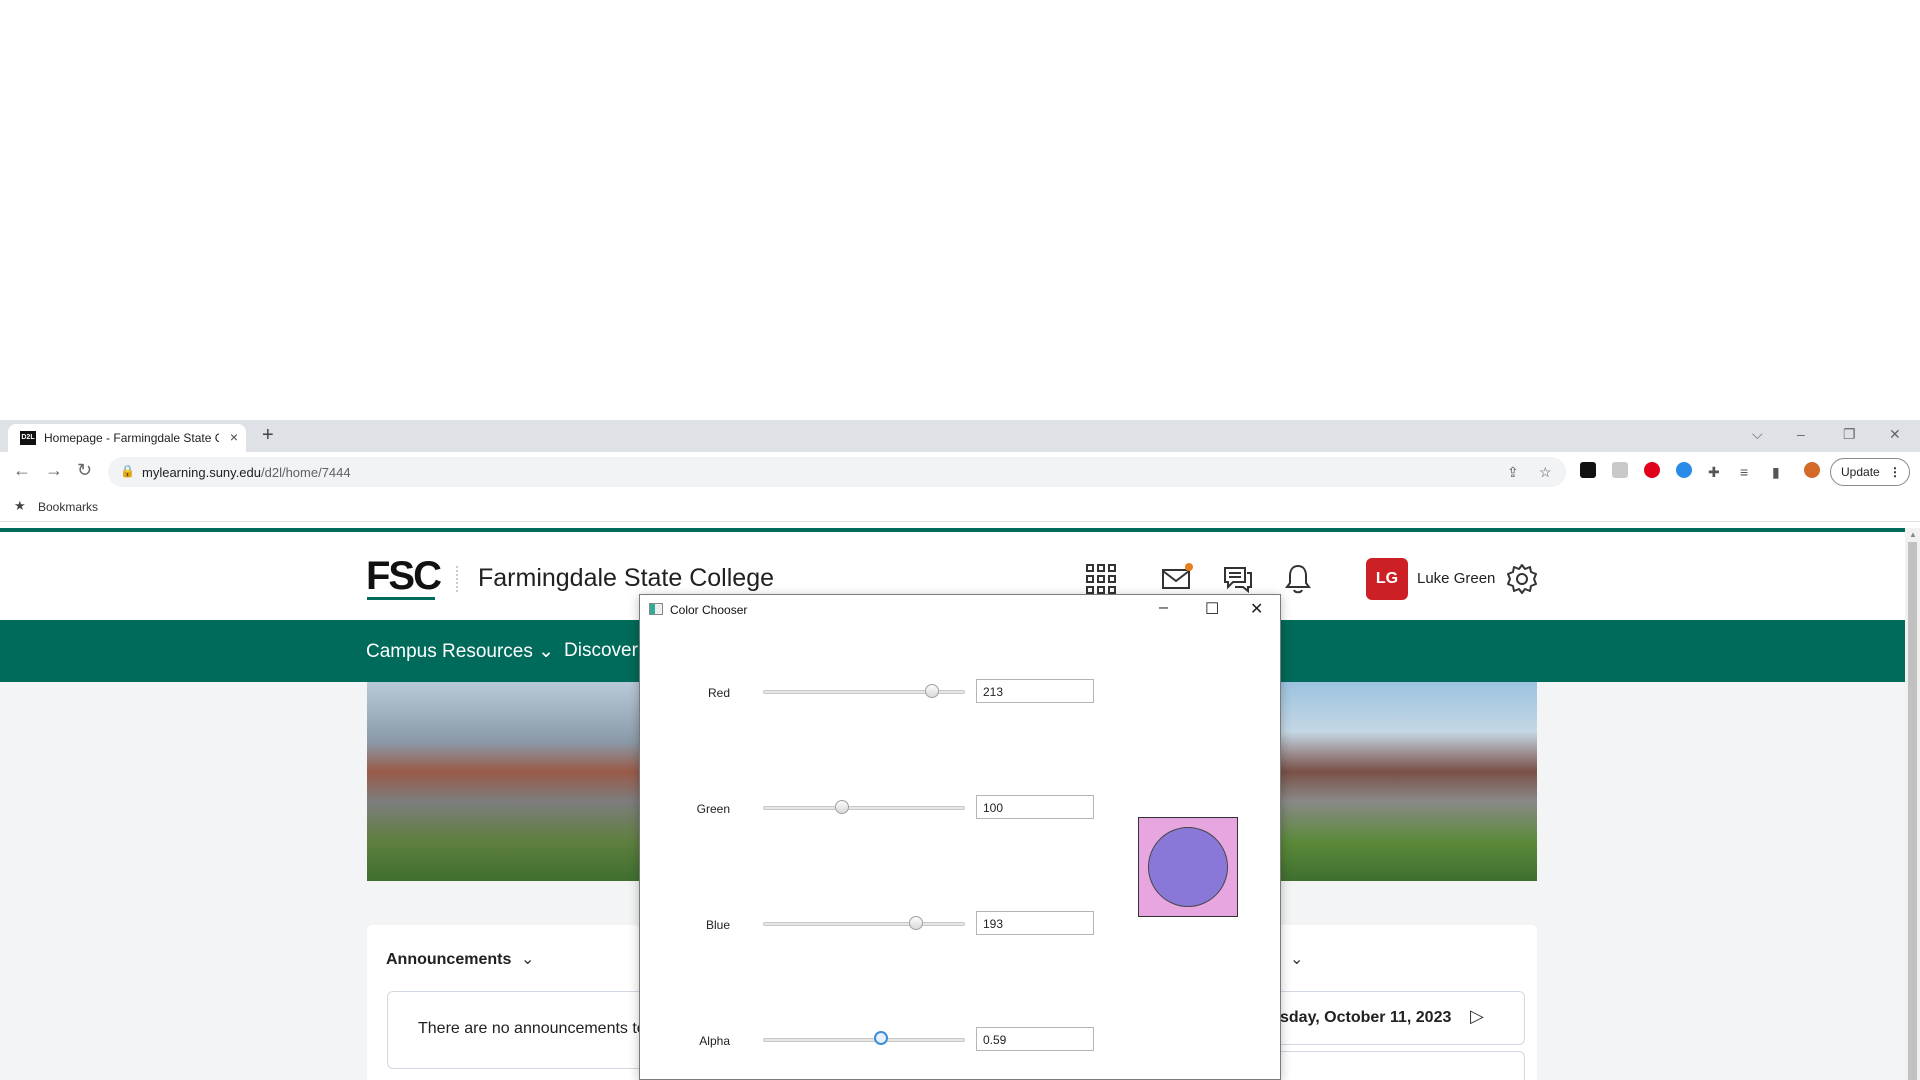 This screenshot has height=1080, width=1920. What do you see at coordinates (127, 471) in the screenshot?
I see `lock-icon: 🔒` at bounding box center [127, 471].